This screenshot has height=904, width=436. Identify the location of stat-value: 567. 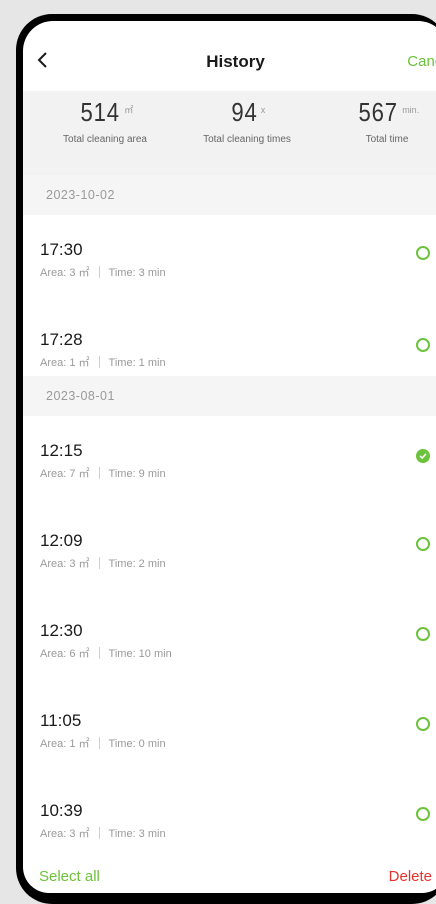
(378, 112).